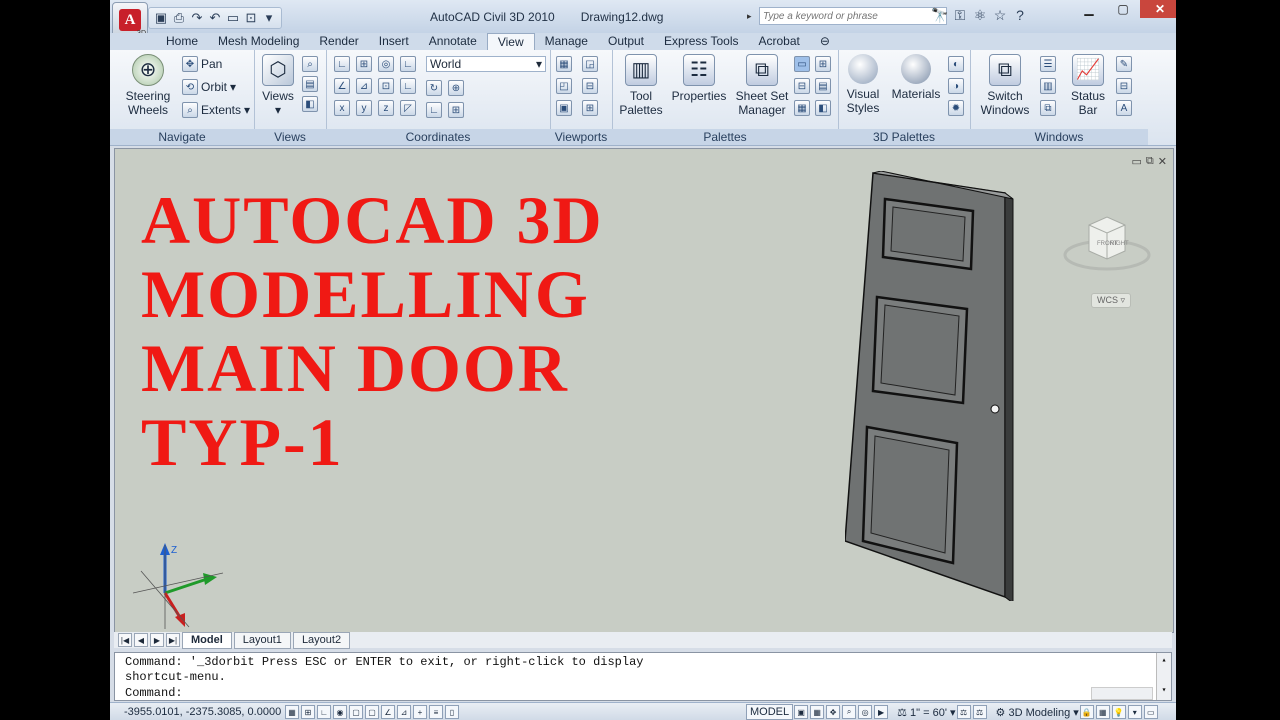  I want to click on auto-scale-icon: ⚖, so click(979, 712).